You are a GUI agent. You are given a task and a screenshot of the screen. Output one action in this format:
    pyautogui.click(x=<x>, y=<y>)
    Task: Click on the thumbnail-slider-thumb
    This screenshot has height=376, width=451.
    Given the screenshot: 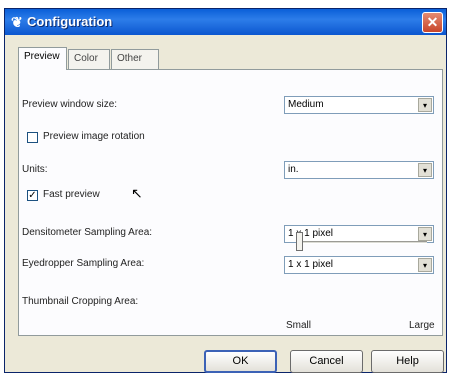 What is the action you would take?
    pyautogui.click(x=299, y=241)
    